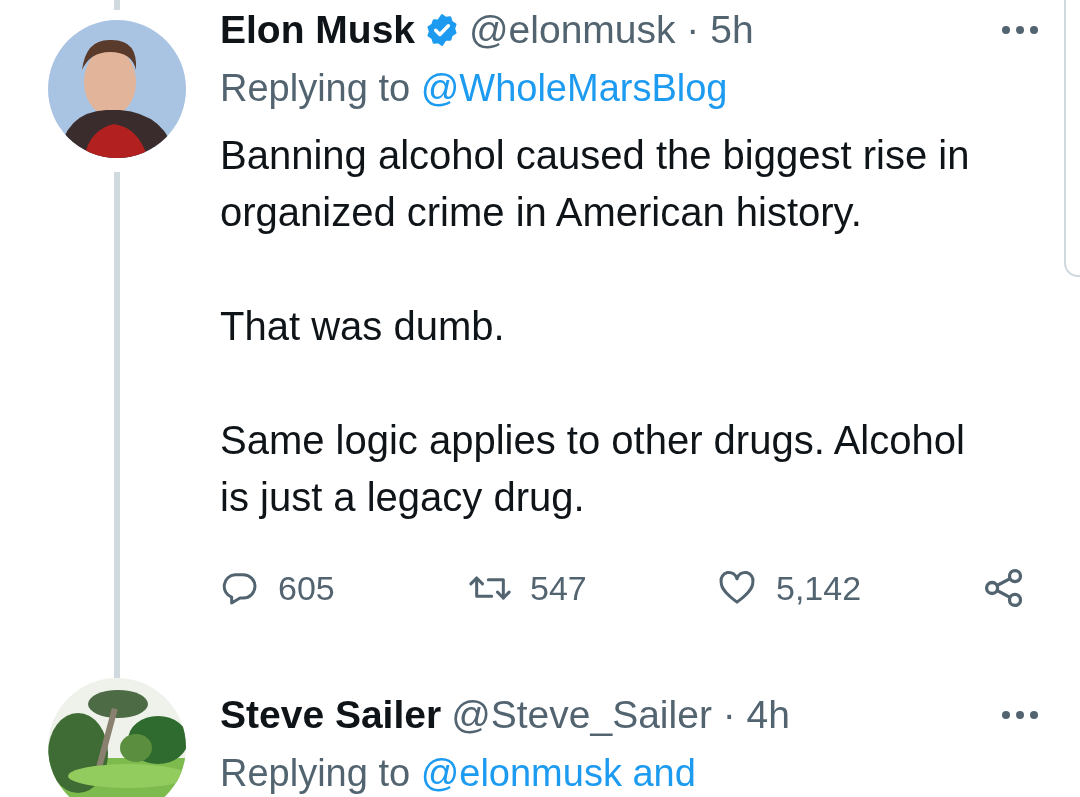 The width and height of the screenshot is (1080, 797). Describe the element at coordinates (593, 469) in the screenshot. I see `tweet-text: Same logic applies to other drugs. Alcohol is just a legacy drug.` at that location.